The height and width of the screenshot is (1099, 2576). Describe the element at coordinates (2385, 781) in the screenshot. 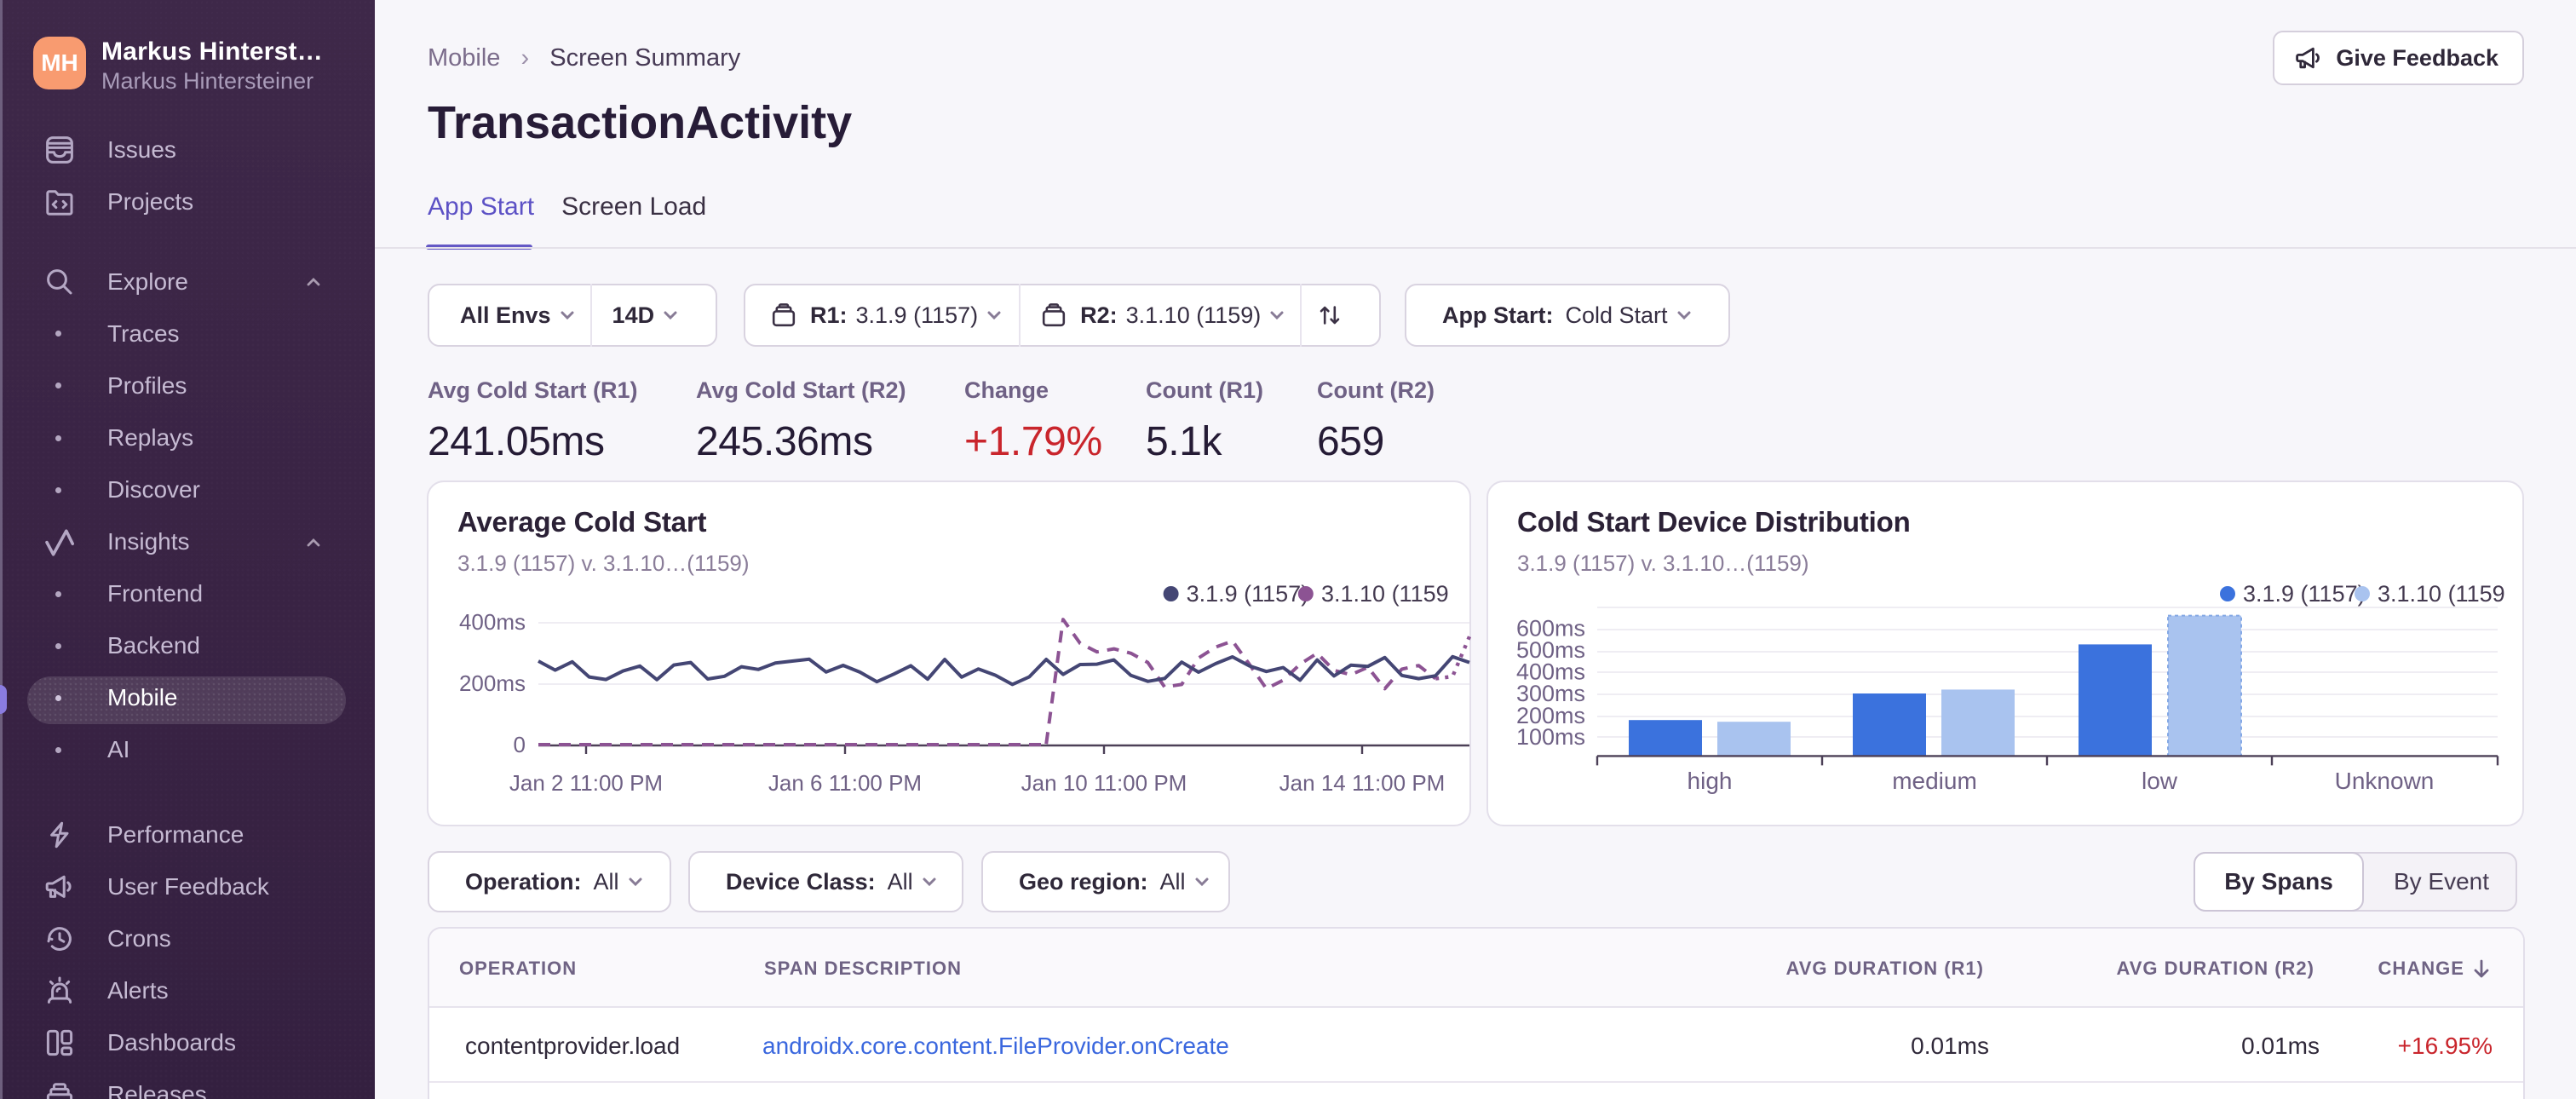

I see `svg-text: Unknown` at that location.